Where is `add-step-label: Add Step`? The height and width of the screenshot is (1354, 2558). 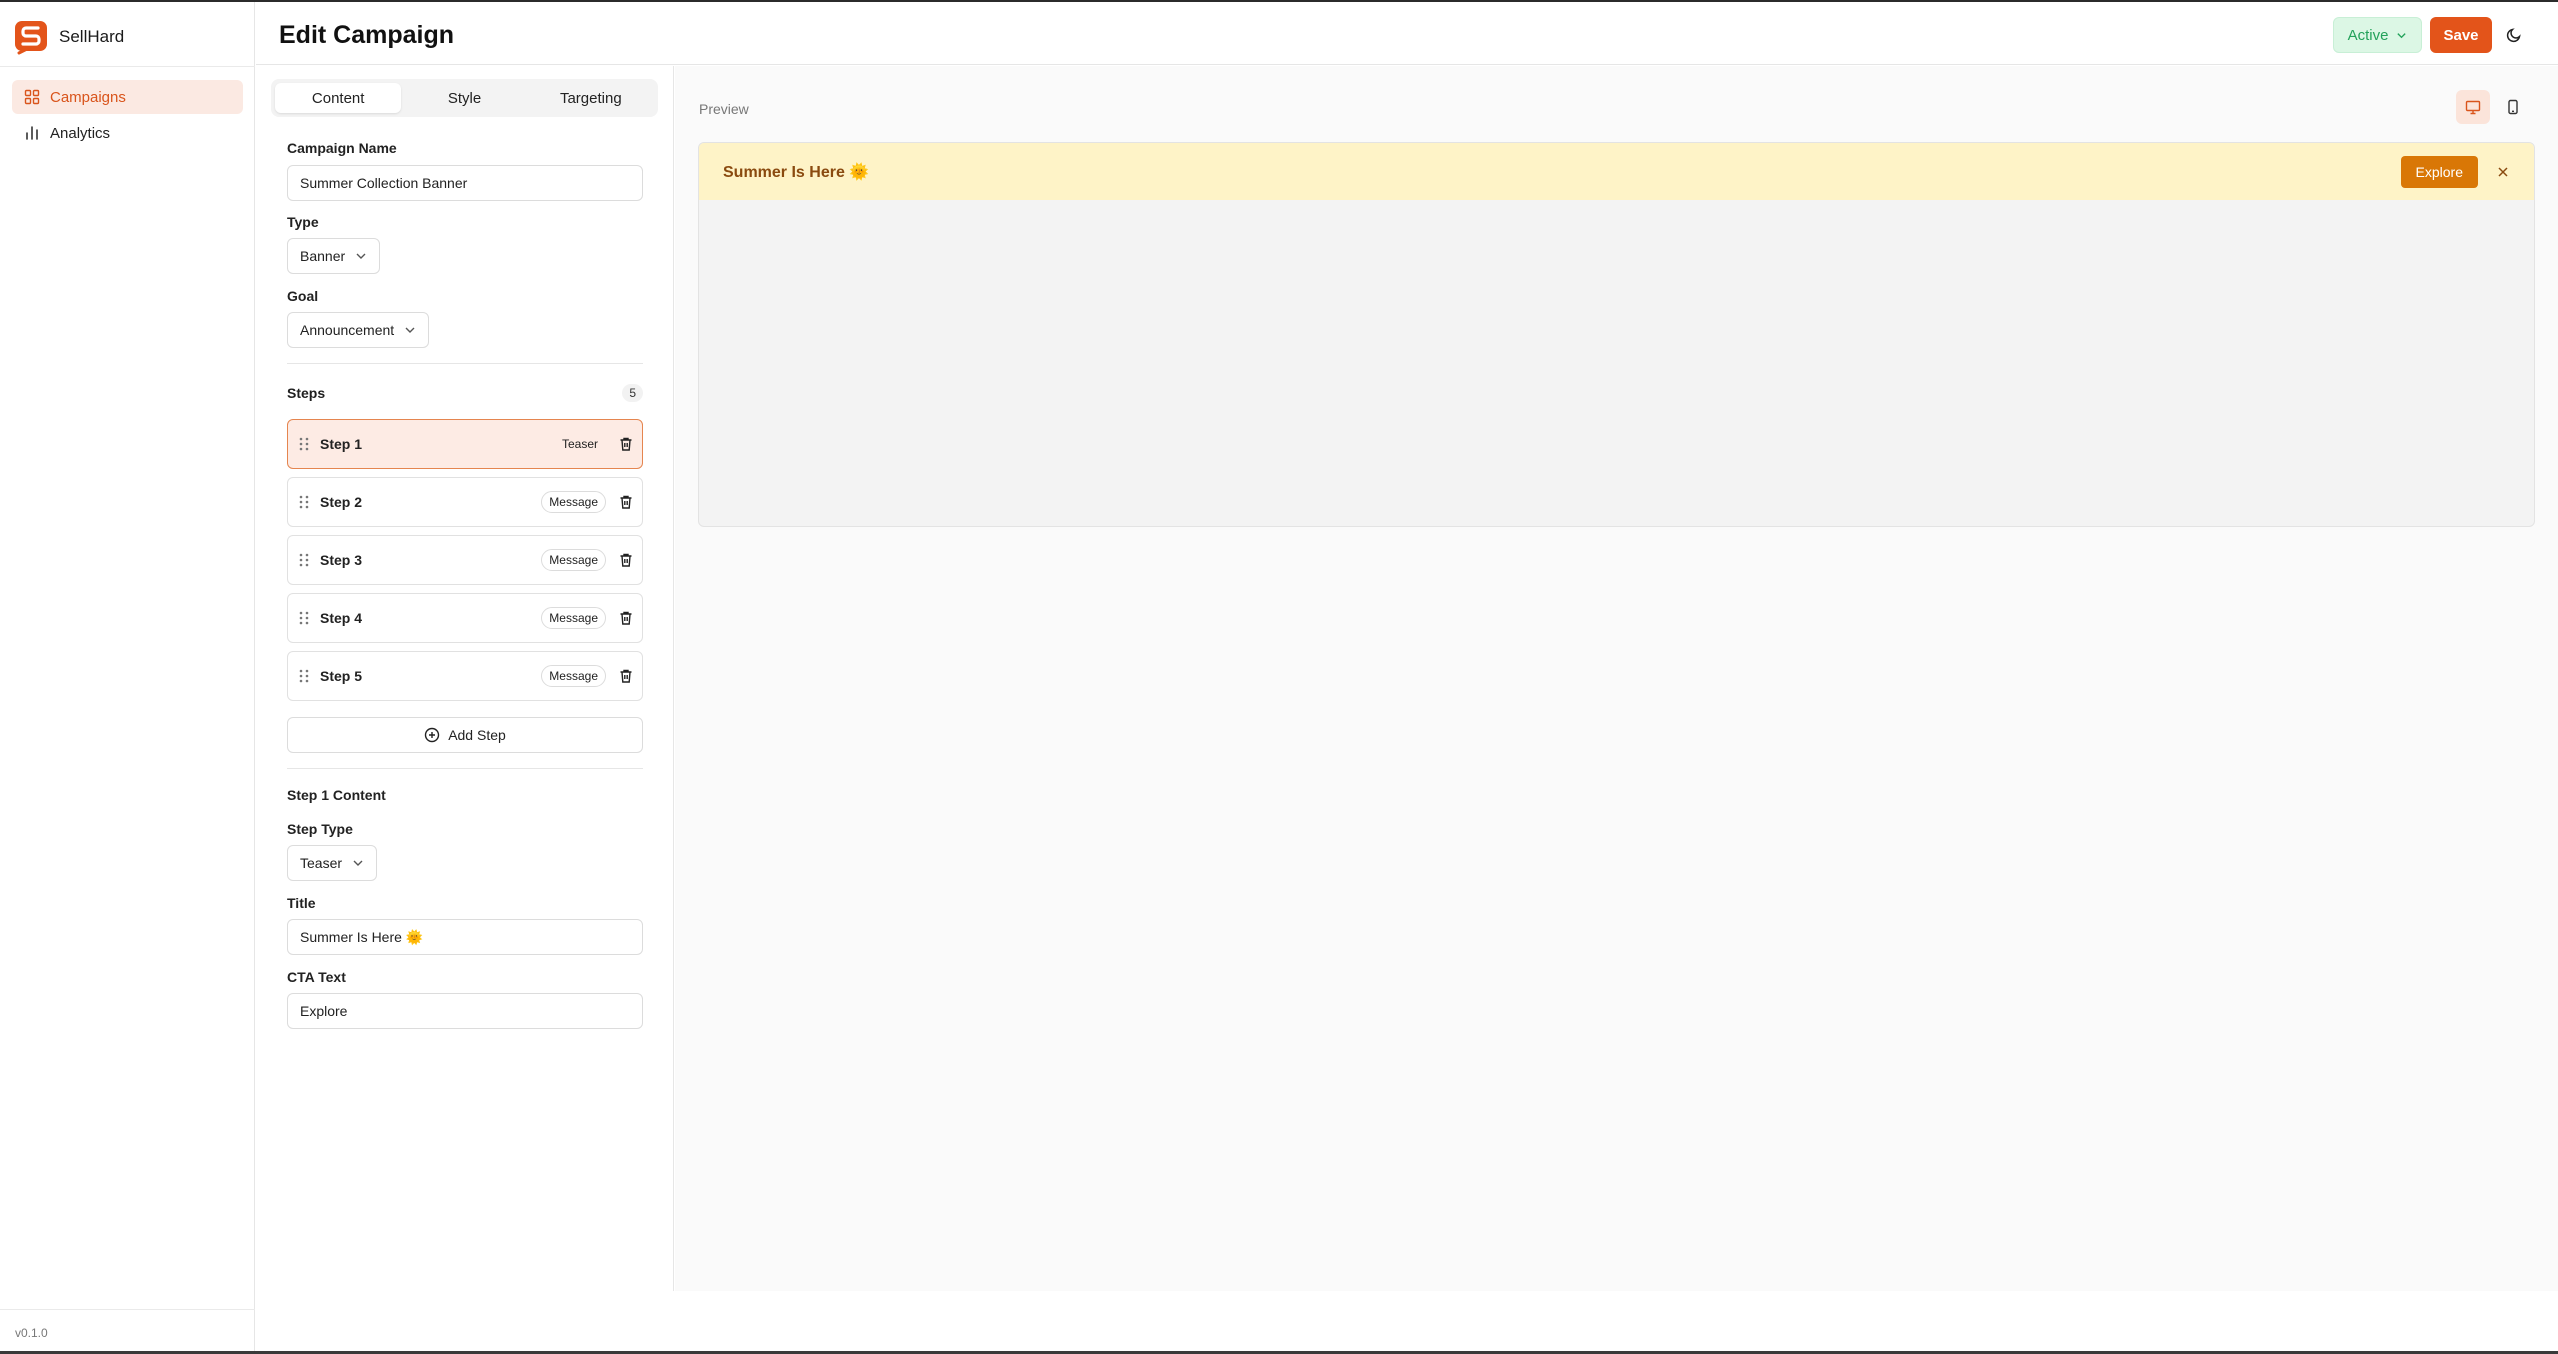 add-step-label: Add Step is located at coordinates (477, 735).